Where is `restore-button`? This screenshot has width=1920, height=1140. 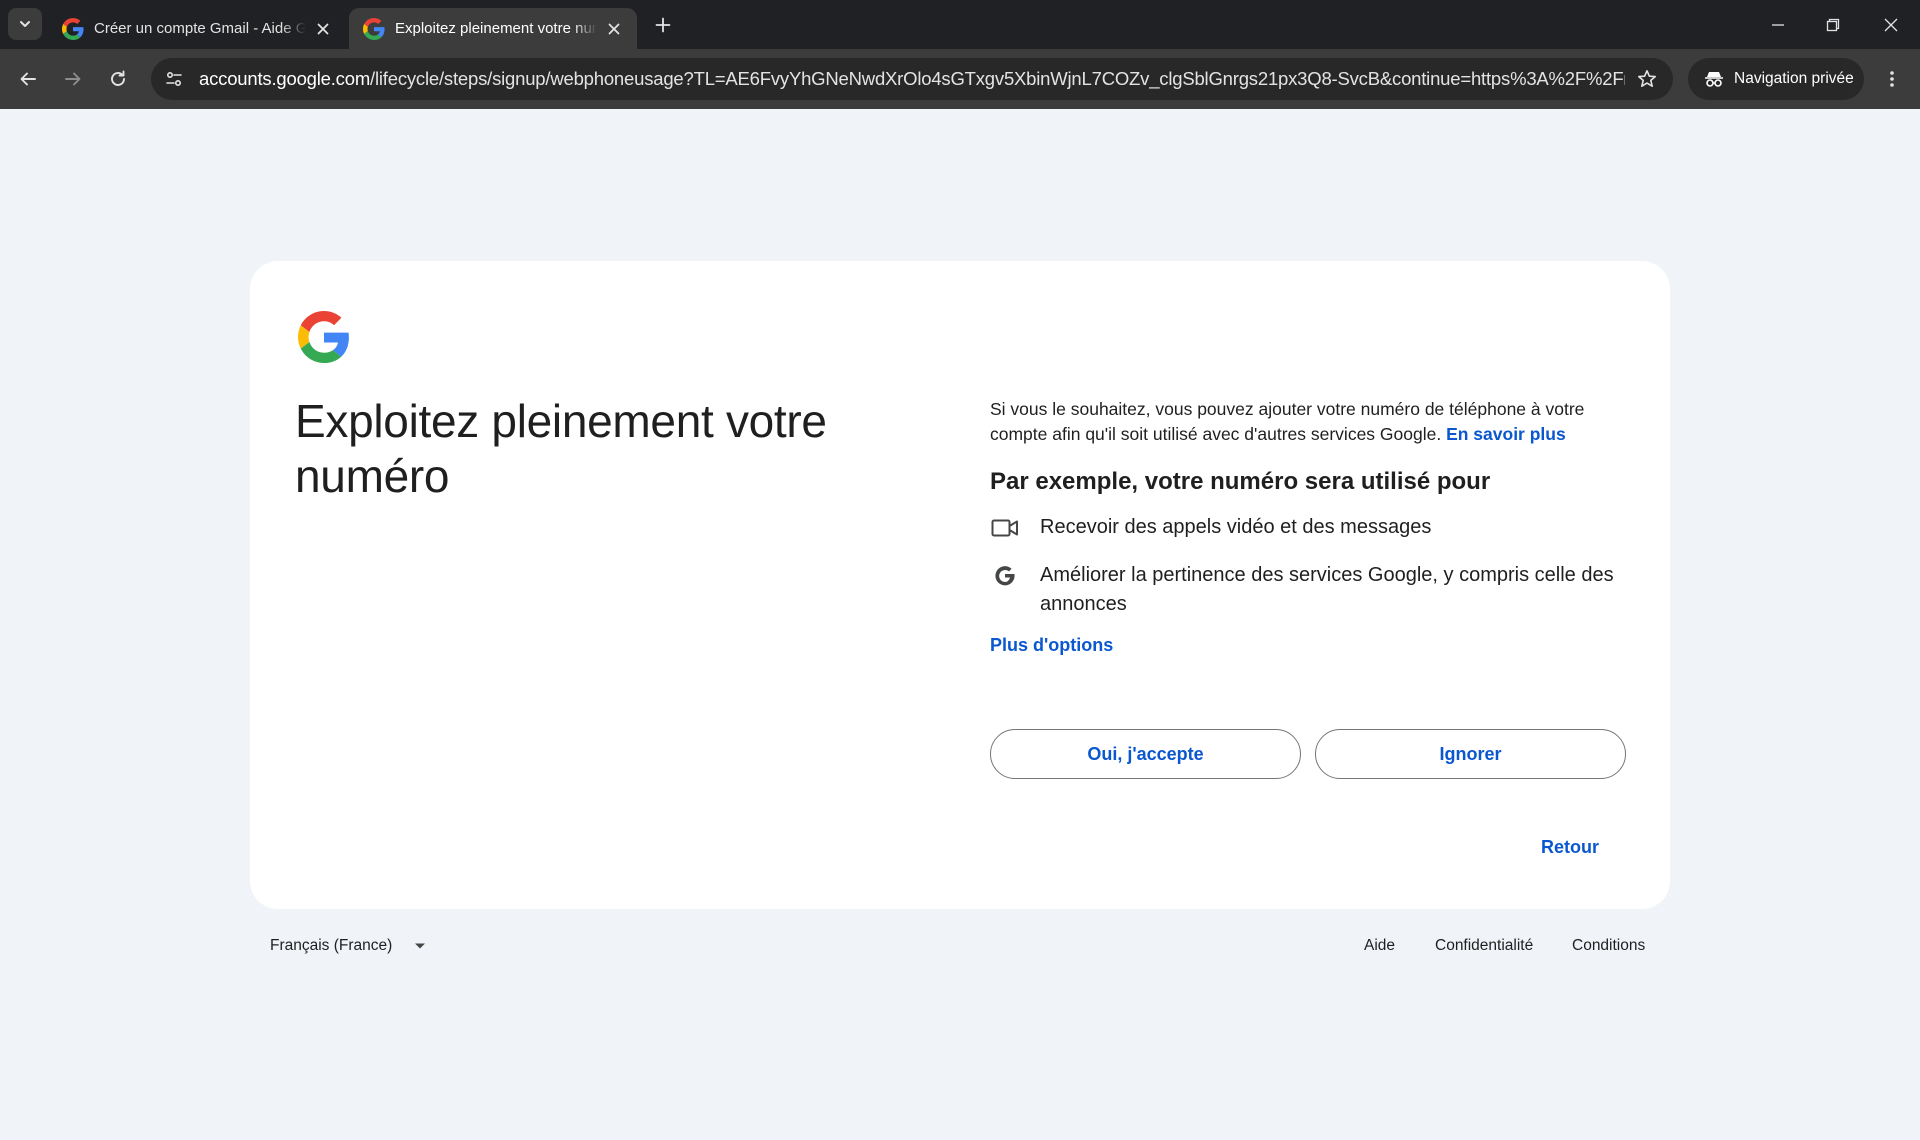
restore-button is located at coordinates (1833, 25).